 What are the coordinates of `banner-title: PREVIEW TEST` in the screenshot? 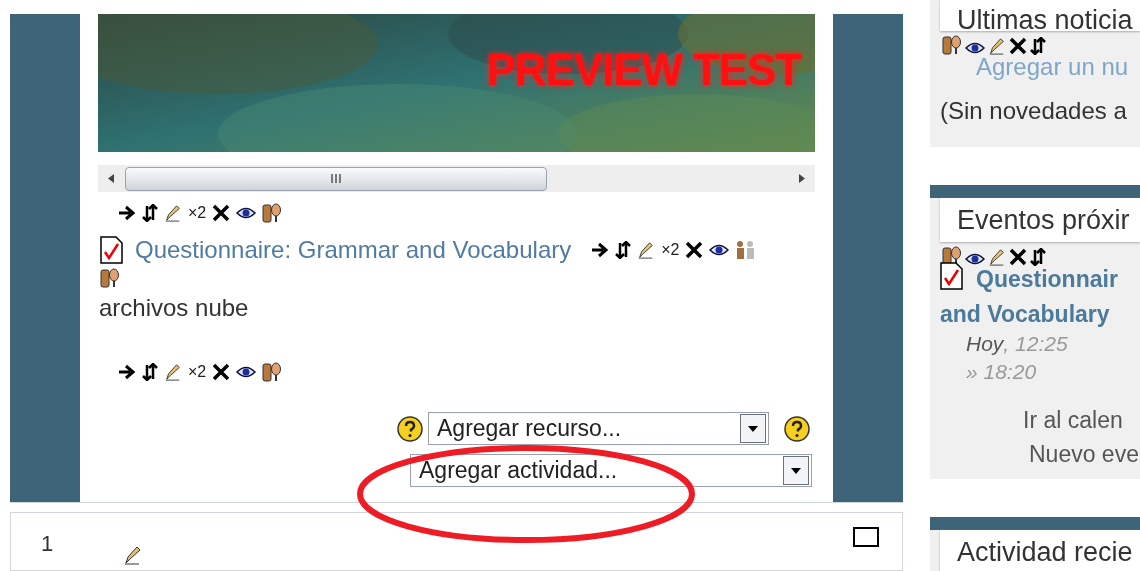 It's located at (643, 70).